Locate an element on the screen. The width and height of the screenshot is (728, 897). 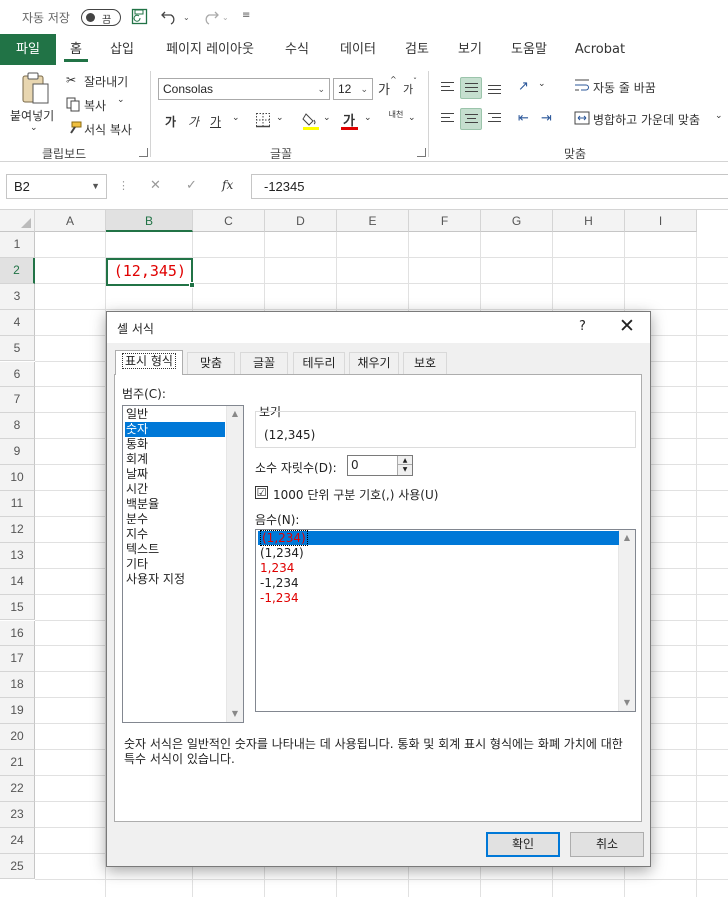
category-item: 사용자 지정 is located at coordinates (175, 579).